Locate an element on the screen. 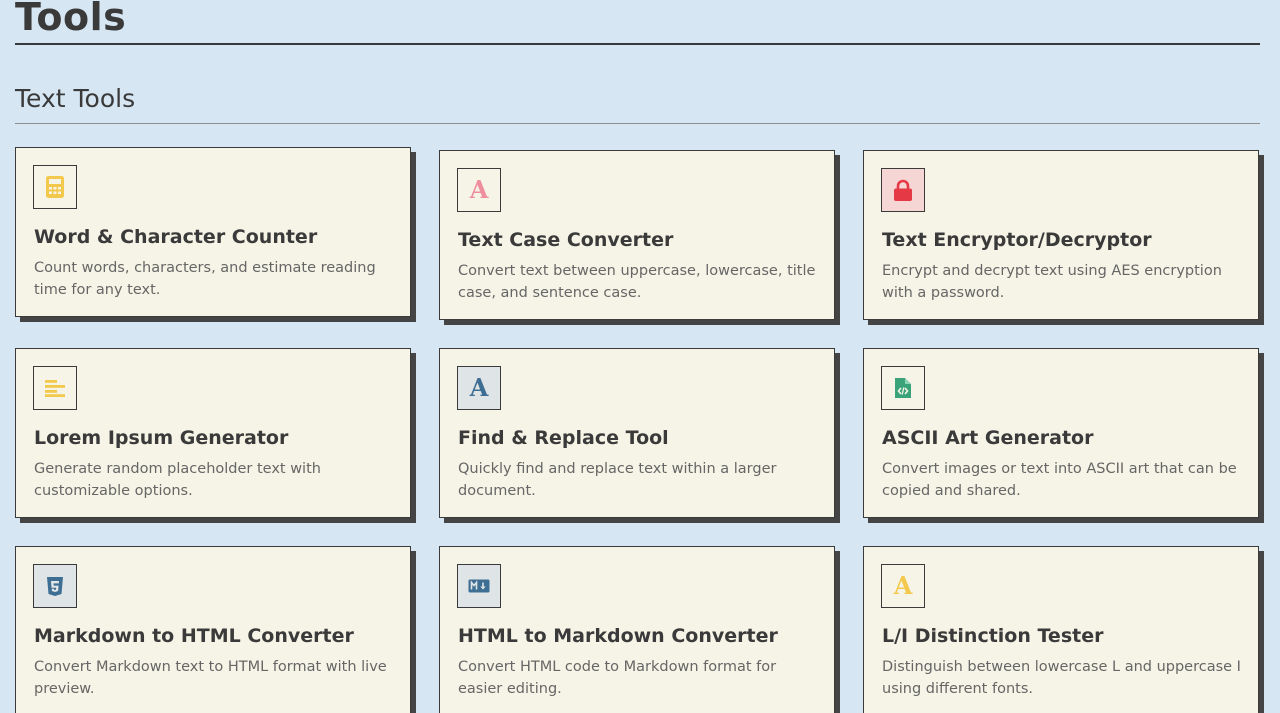  calculator-icon is located at coordinates (55, 187).